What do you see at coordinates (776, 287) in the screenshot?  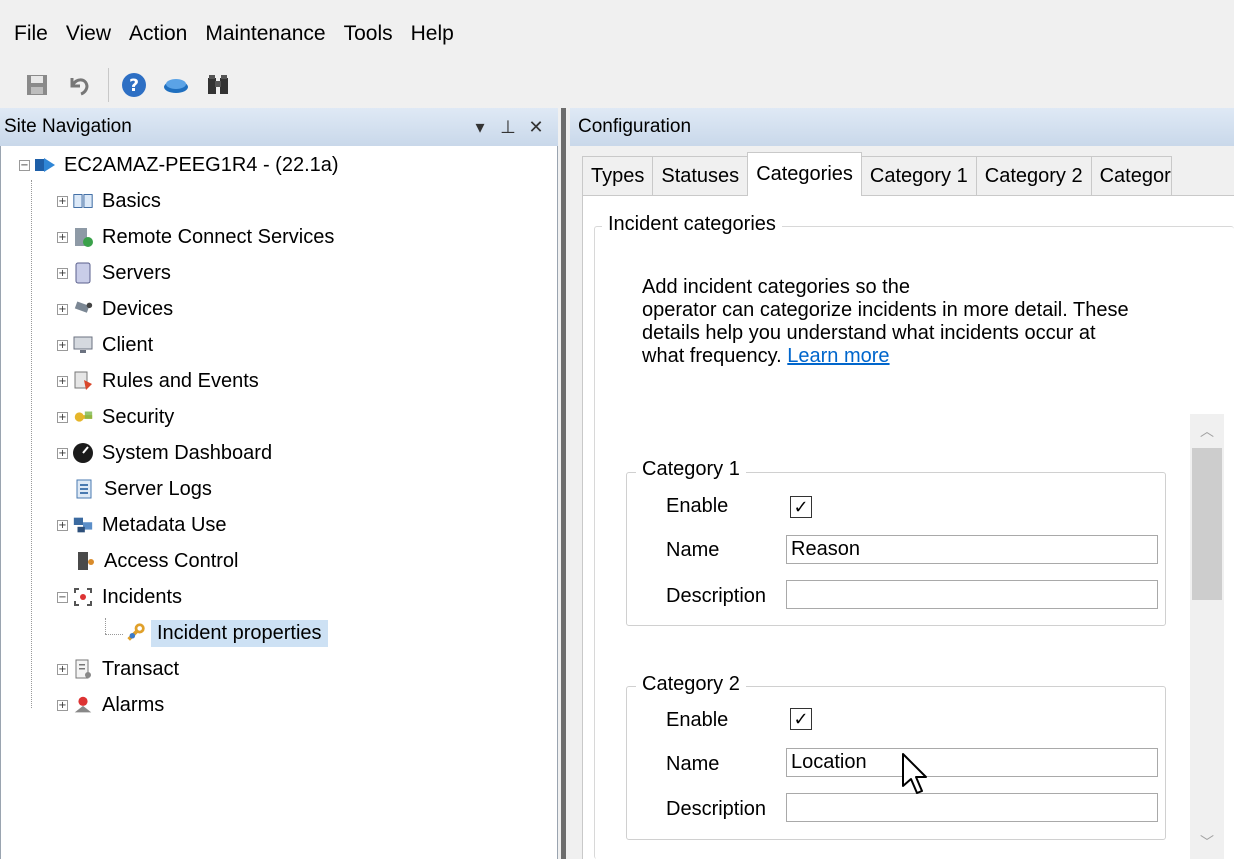 I see `description-line: Add incident categories so the` at bounding box center [776, 287].